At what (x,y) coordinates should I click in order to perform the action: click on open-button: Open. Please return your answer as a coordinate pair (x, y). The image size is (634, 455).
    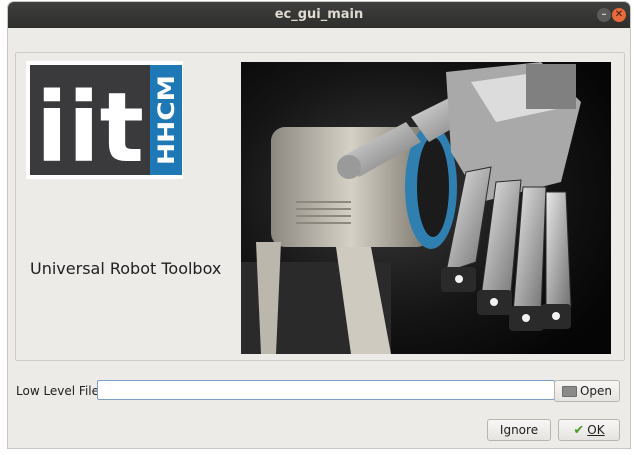
    Looking at the image, I should click on (587, 391).